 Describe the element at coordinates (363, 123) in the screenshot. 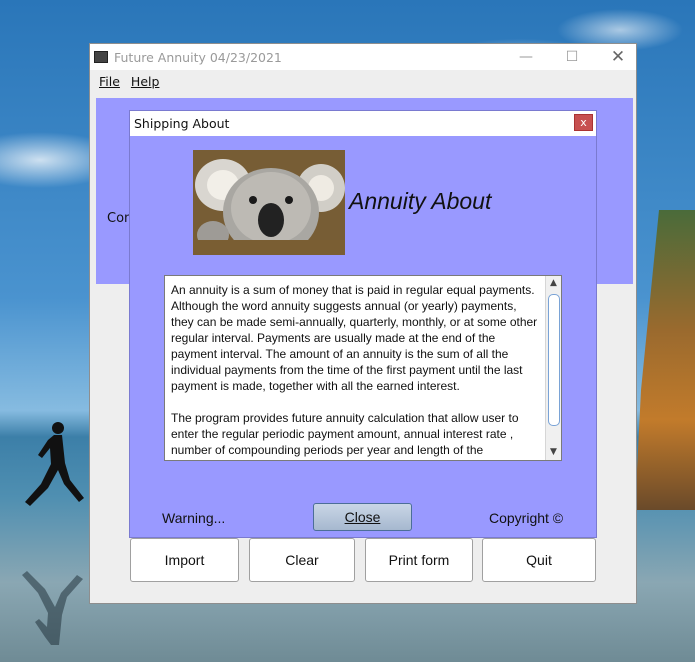

I see `dialog-titlebar: Shipping About x` at that location.